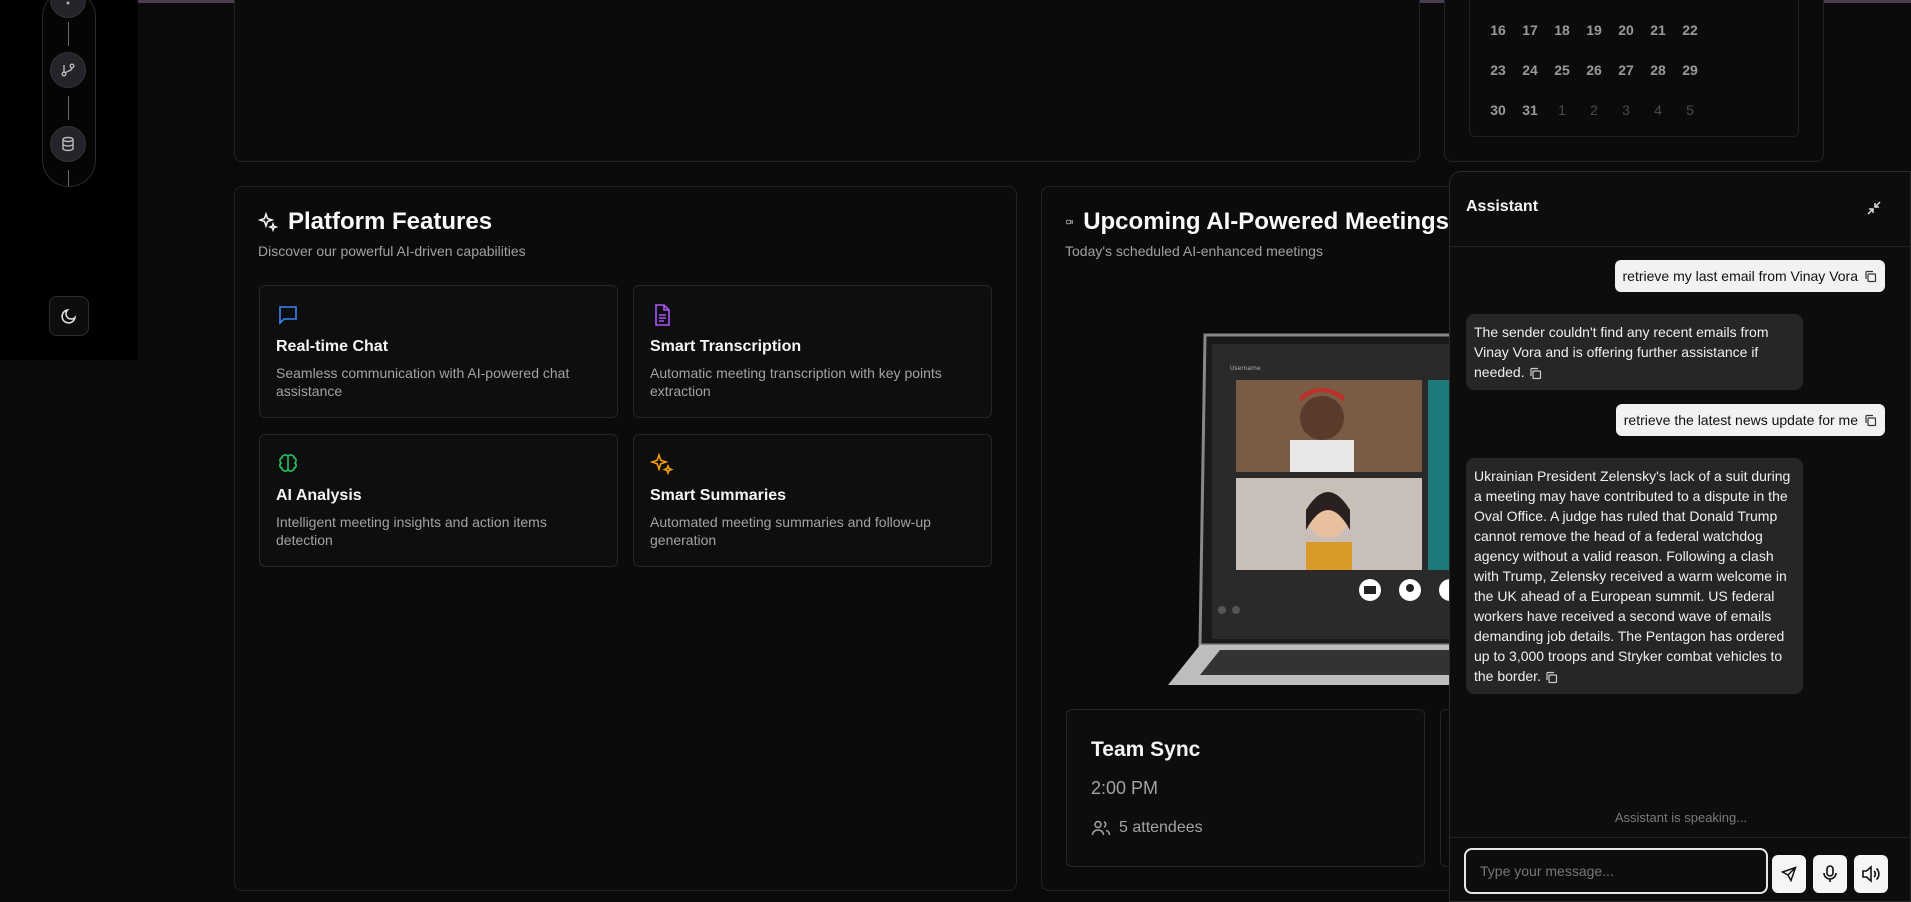  I want to click on feature-title: Real-time Chat, so click(332, 346).